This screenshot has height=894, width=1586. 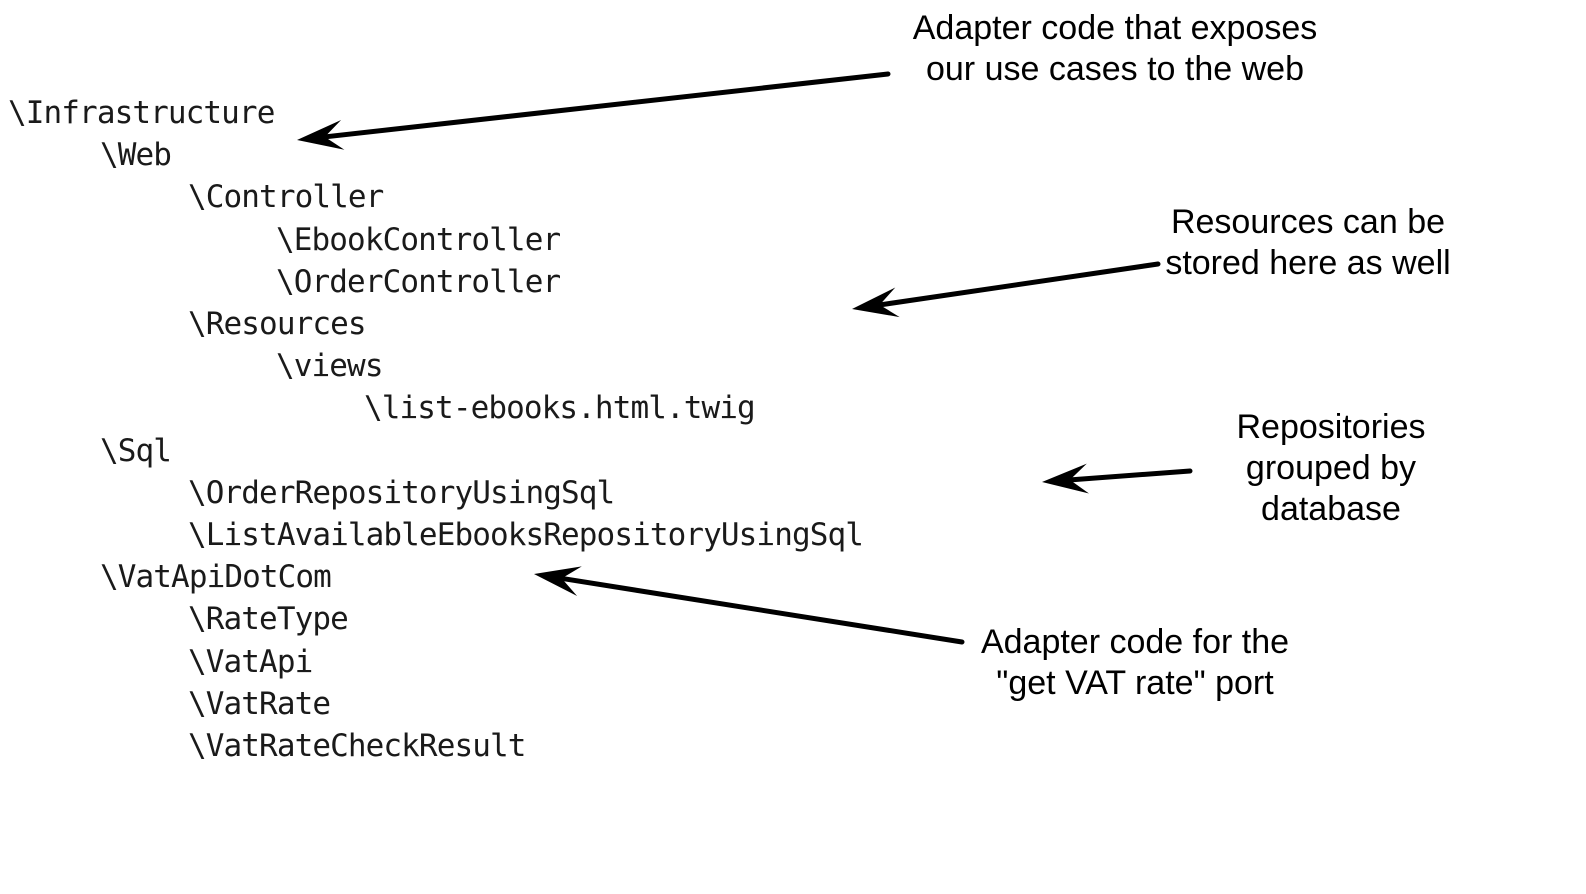 I want to click on tree-node: \VatRate, so click(x=259, y=703).